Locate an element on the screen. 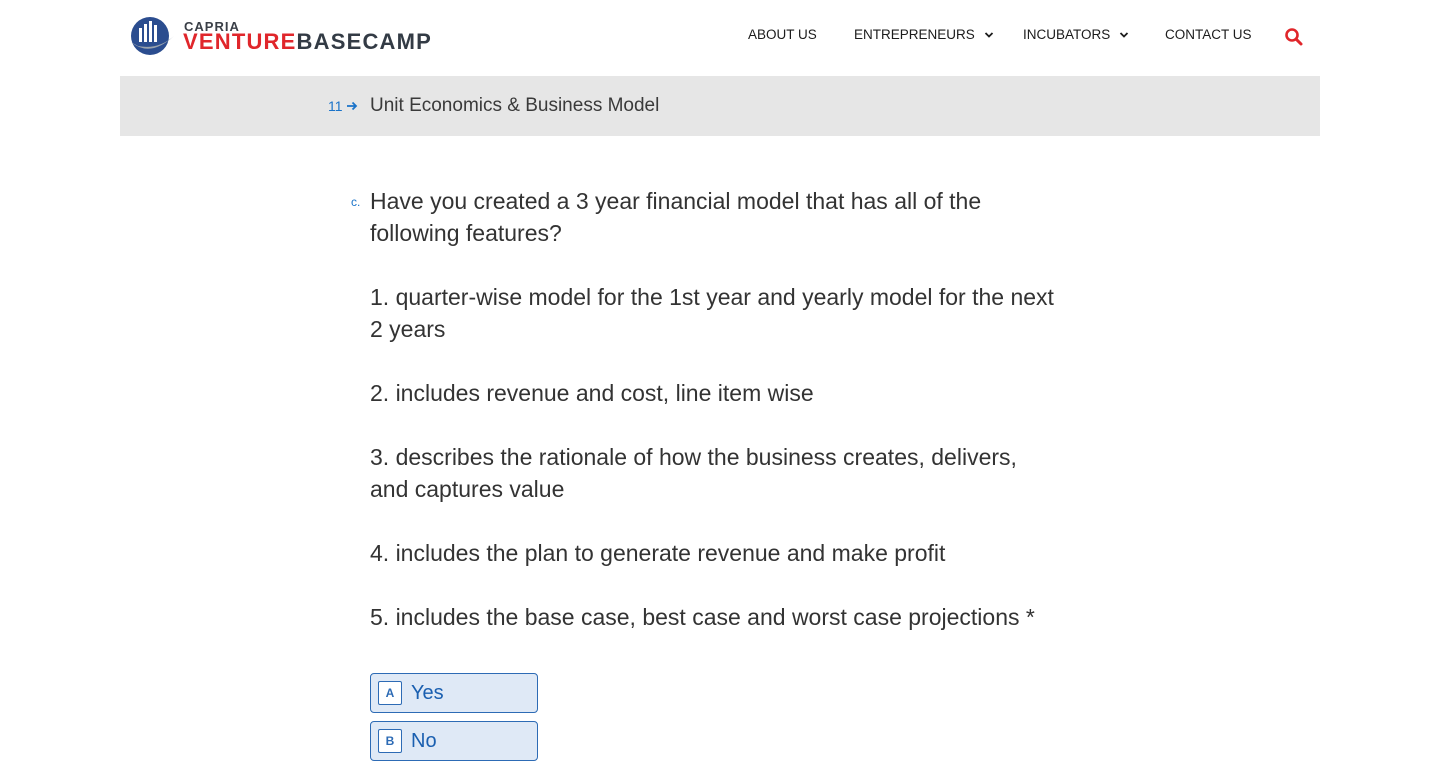 The width and height of the screenshot is (1440, 778). option-label-no: No is located at coordinates (424, 740).